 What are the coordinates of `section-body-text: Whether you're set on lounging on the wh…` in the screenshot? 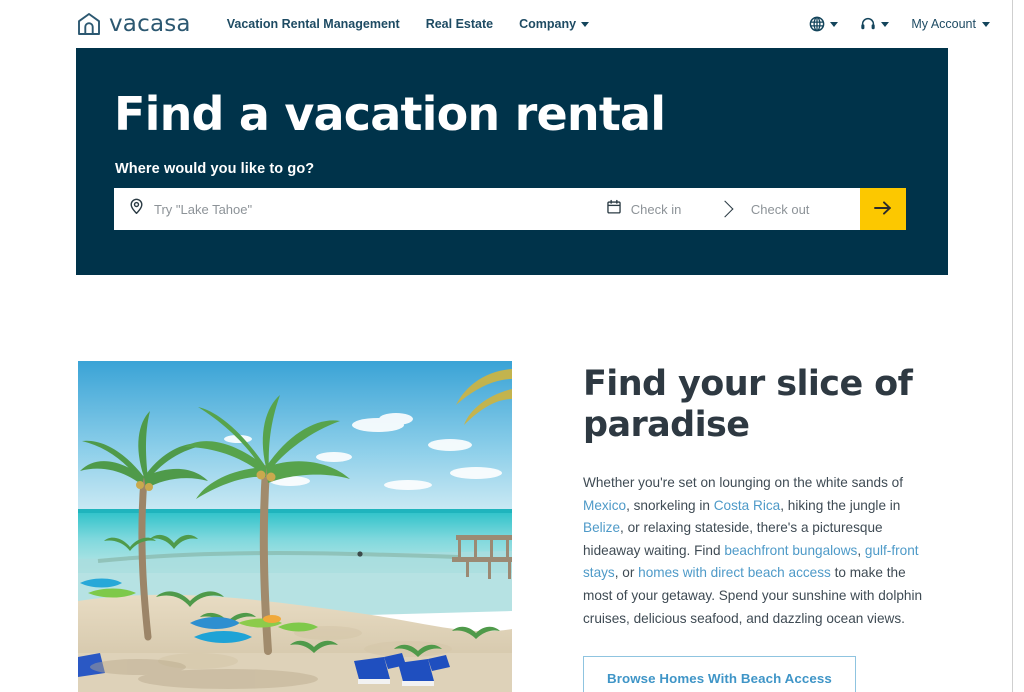 It's located at (759, 551).